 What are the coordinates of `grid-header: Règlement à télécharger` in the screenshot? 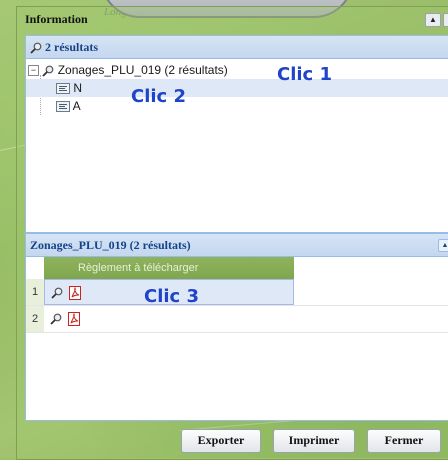 It's located at (237, 268).